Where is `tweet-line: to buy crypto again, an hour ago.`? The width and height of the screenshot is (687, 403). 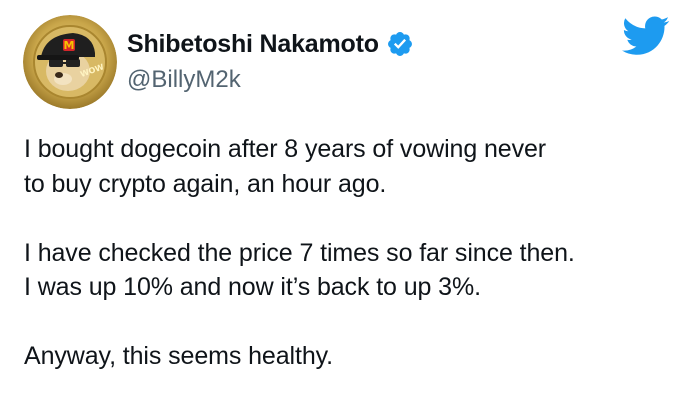 tweet-line: to buy crypto again, an hour ago. is located at coordinates (205, 183).